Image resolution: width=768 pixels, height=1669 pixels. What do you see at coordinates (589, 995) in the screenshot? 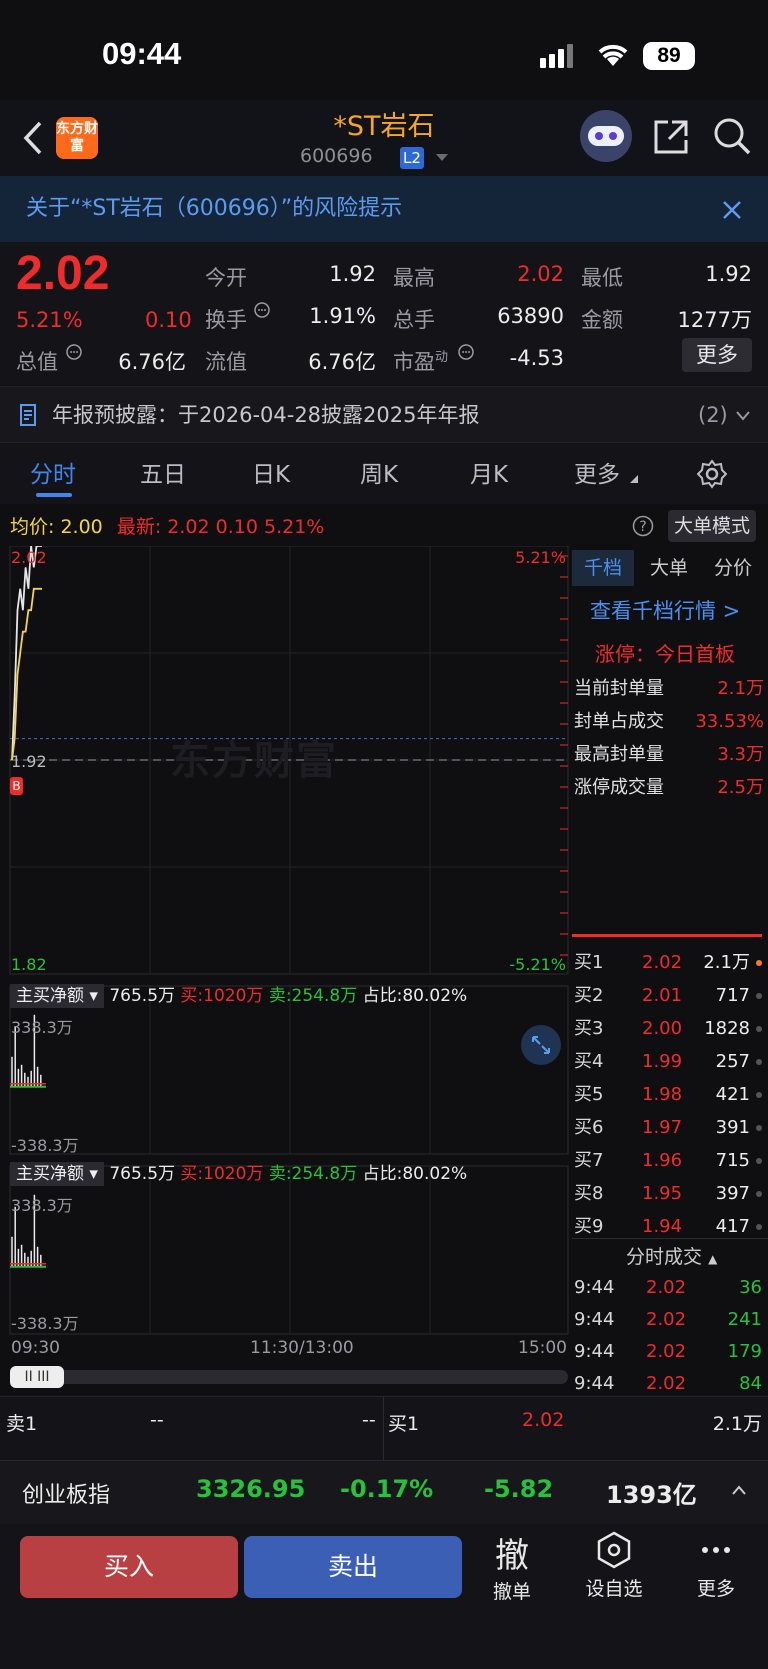
I see `bid-label: 买2` at bounding box center [589, 995].